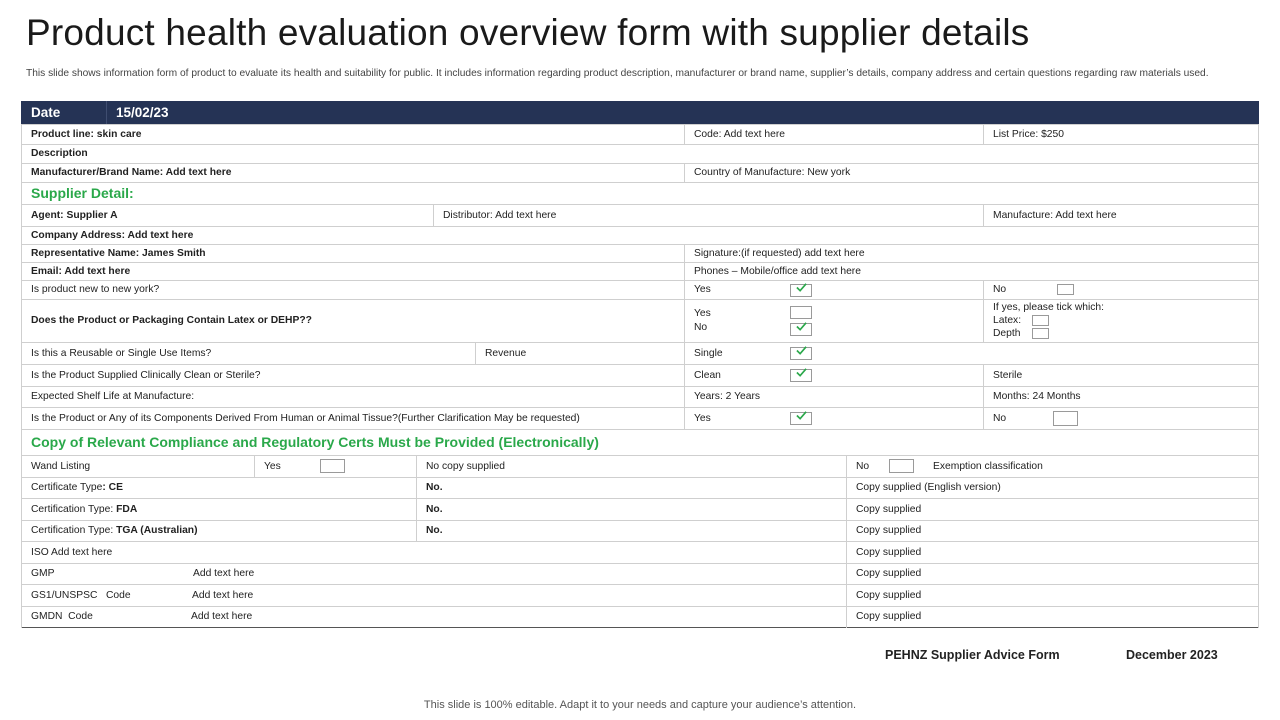 This screenshot has height=720, width=1280. Describe the element at coordinates (889, 573) in the screenshot. I see `gmp-copy-supplied: Copy supplied` at that location.